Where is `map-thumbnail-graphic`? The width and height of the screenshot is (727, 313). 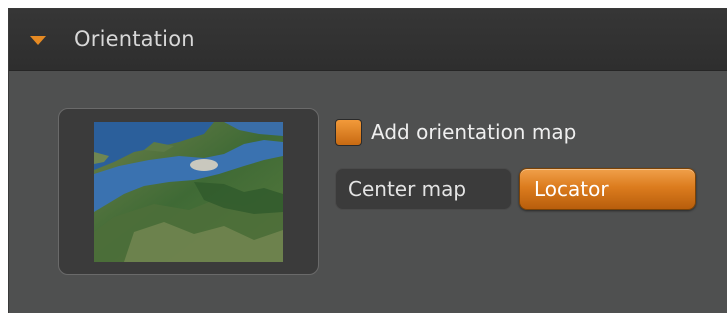 map-thumbnail-graphic is located at coordinates (188, 192).